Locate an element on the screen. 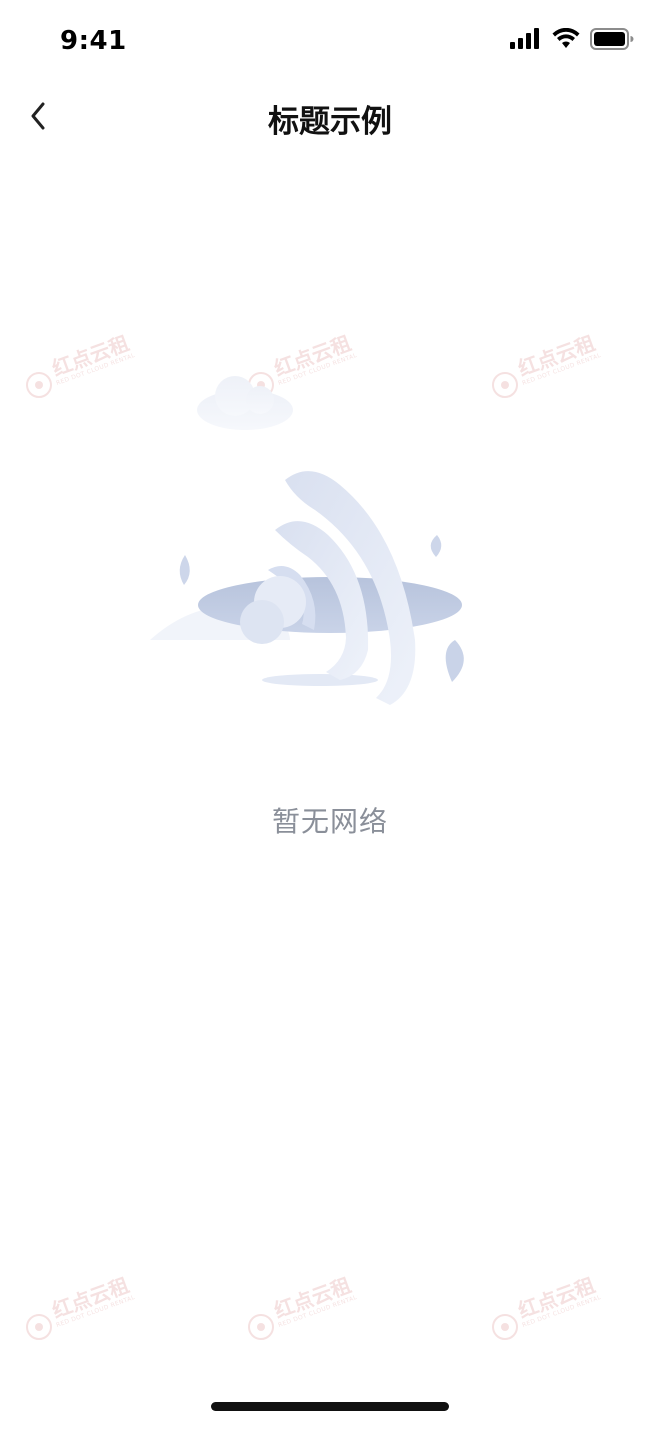 The image size is (660, 1429). no-network-illustration is located at coordinates (307, 540).